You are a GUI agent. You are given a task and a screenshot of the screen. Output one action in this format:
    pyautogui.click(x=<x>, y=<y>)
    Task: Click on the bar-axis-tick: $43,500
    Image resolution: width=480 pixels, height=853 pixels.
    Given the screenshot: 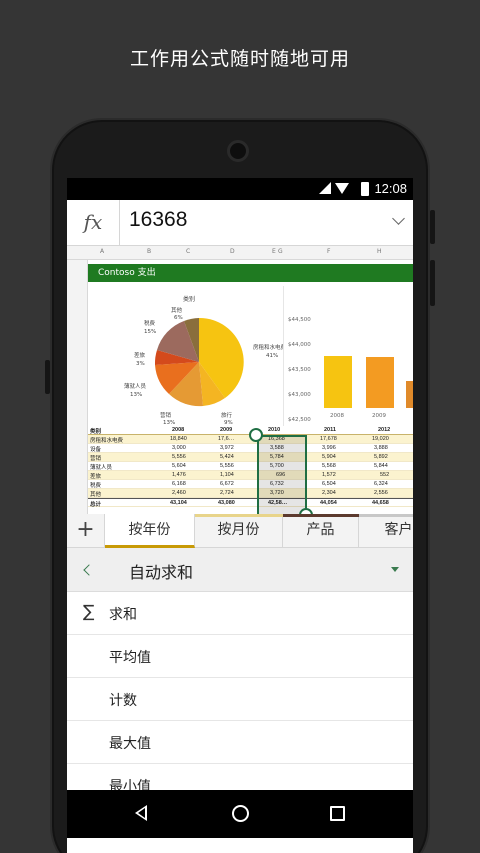 What is the action you would take?
    pyautogui.click(x=299, y=370)
    